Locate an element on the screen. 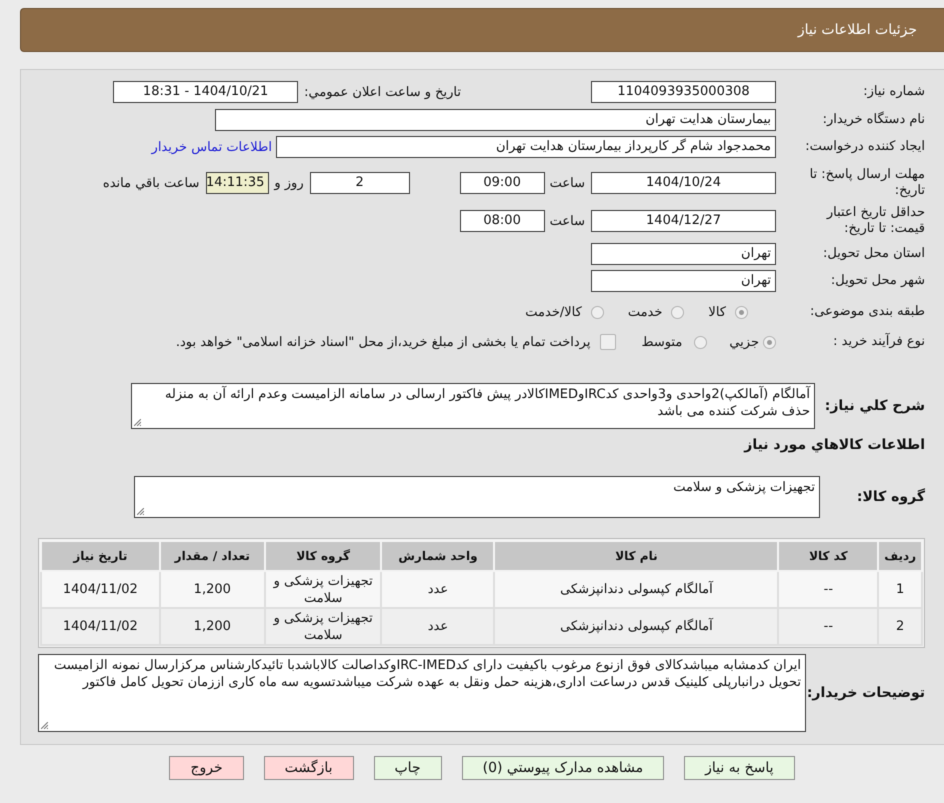  action-button: چاپ is located at coordinates (408, 768).